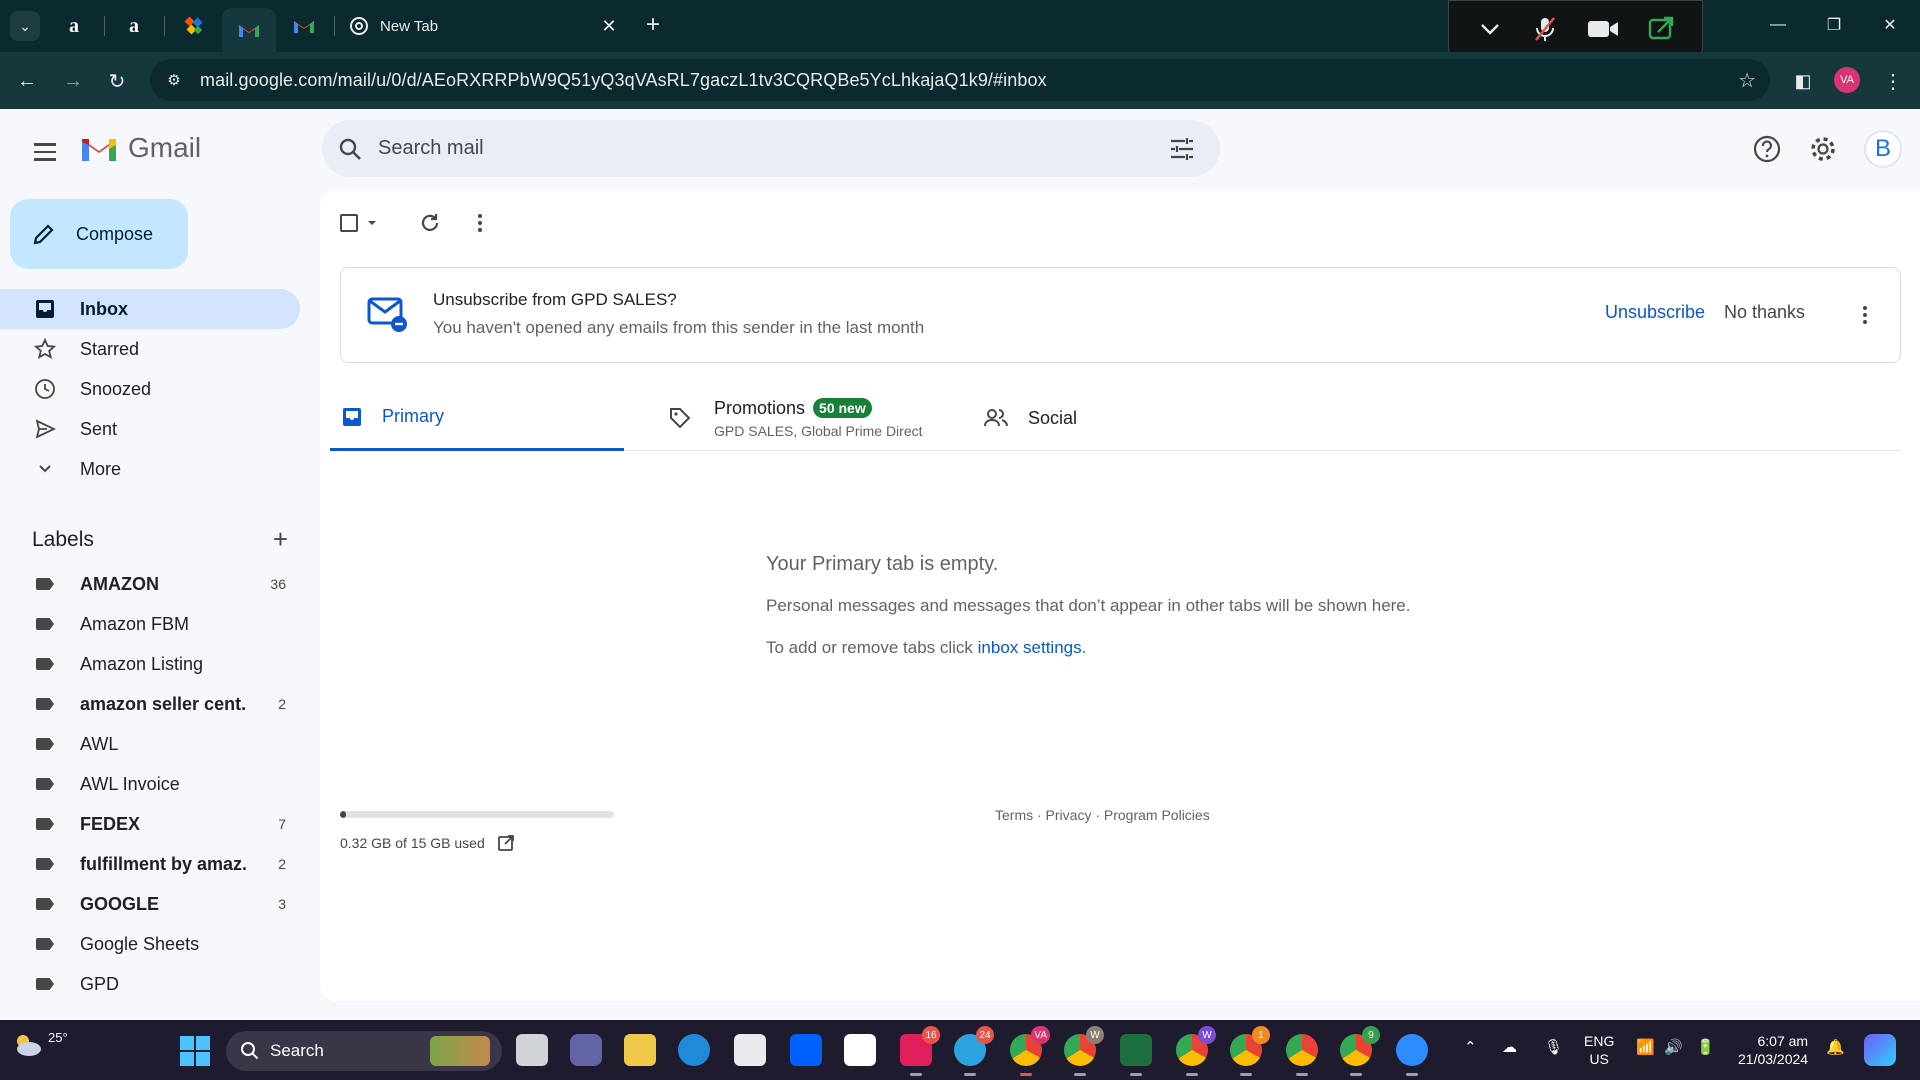 The height and width of the screenshot is (1080, 1920). I want to click on label-item: GPD, so click(150, 984).